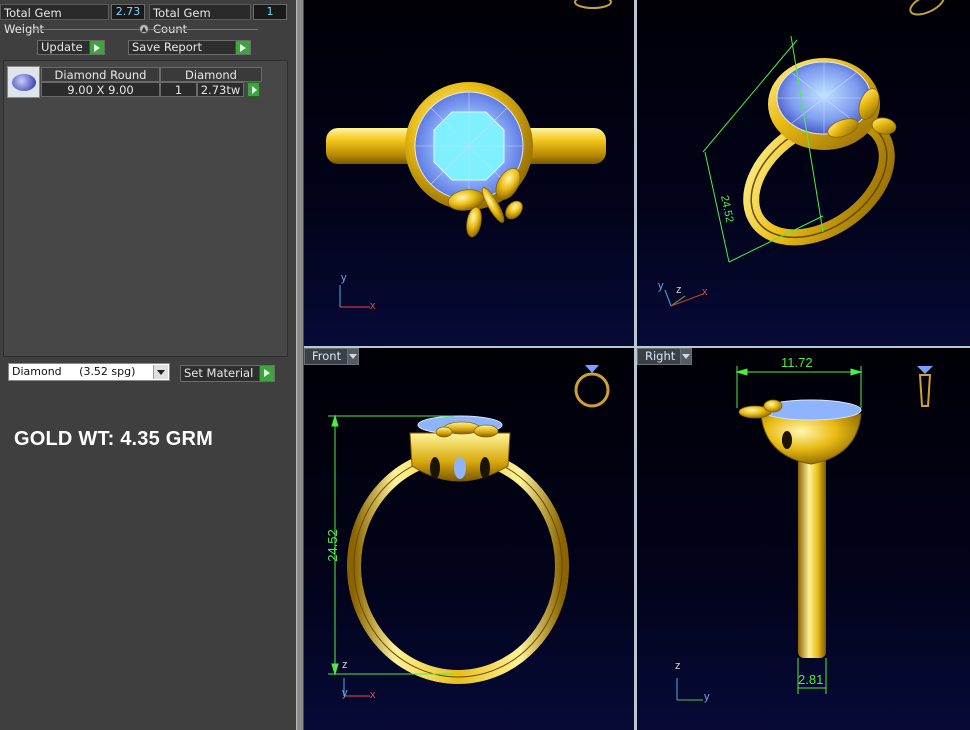 The image size is (970, 730). I want to click on viewport-front-label: Front, so click(327, 356).